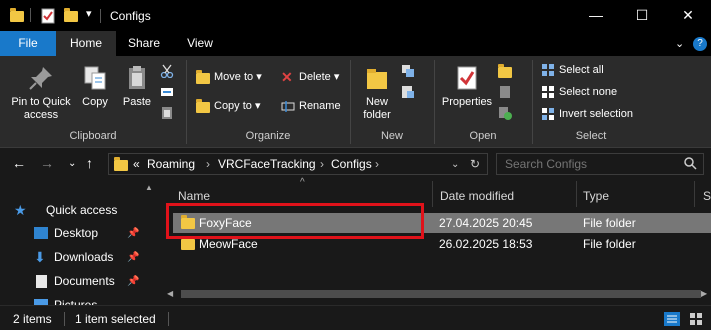 The width and height of the screenshot is (711, 330). Describe the element at coordinates (121, 164) in the screenshot. I see `address-folder-icon` at that location.